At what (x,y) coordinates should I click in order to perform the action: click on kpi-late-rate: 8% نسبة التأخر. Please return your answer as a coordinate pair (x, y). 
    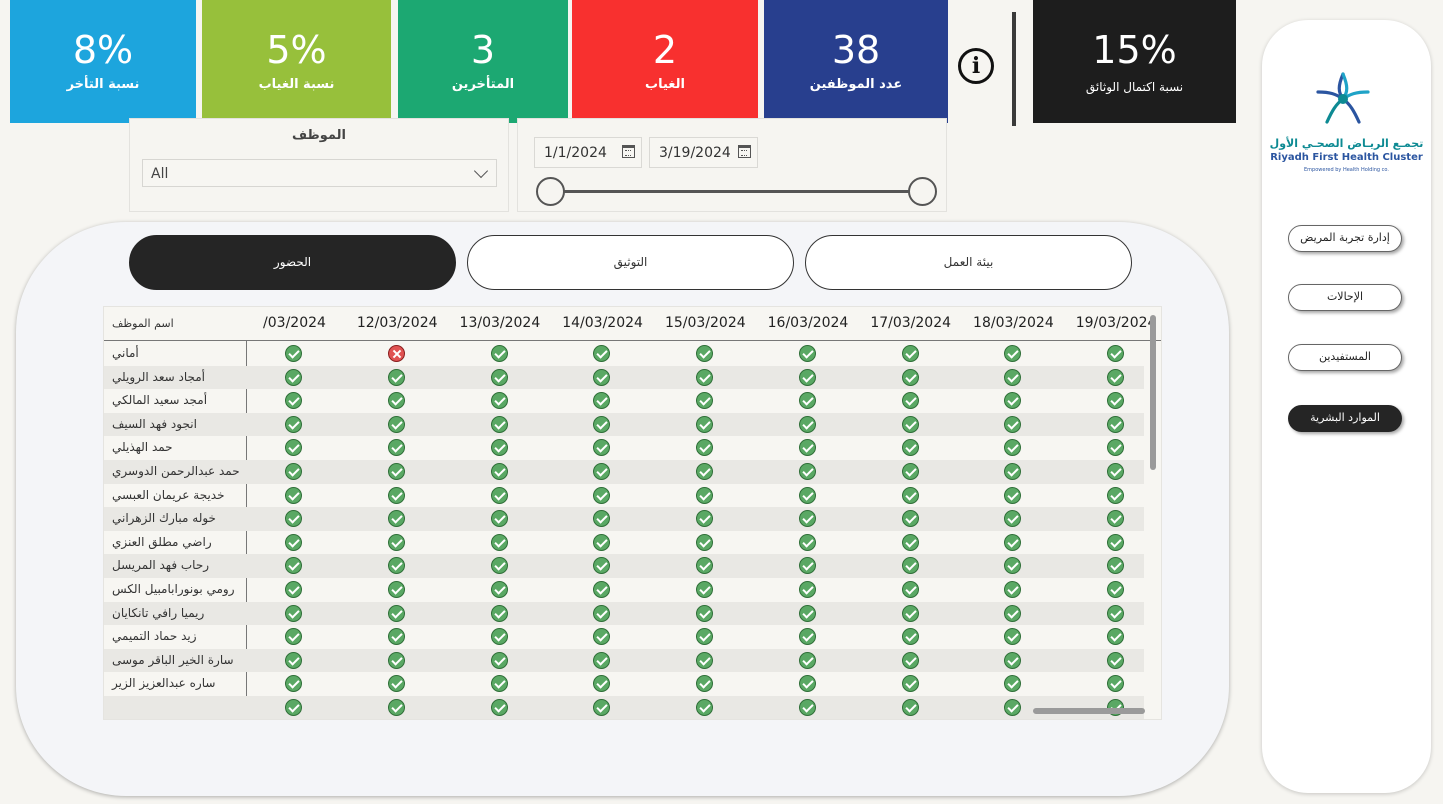
    Looking at the image, I should click on (103, 61).